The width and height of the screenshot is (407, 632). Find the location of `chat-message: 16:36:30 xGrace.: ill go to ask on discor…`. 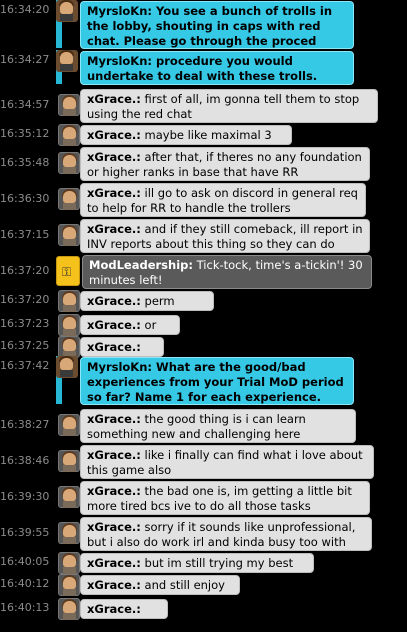

chat-message: 16:36:30 xGrace.: ill go to ask on discor… is located at coordinates (203, 200).